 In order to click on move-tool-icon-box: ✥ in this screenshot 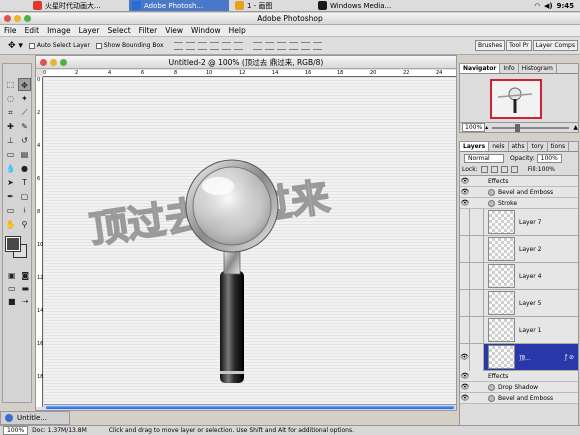, I will do `click(24, 84)`.